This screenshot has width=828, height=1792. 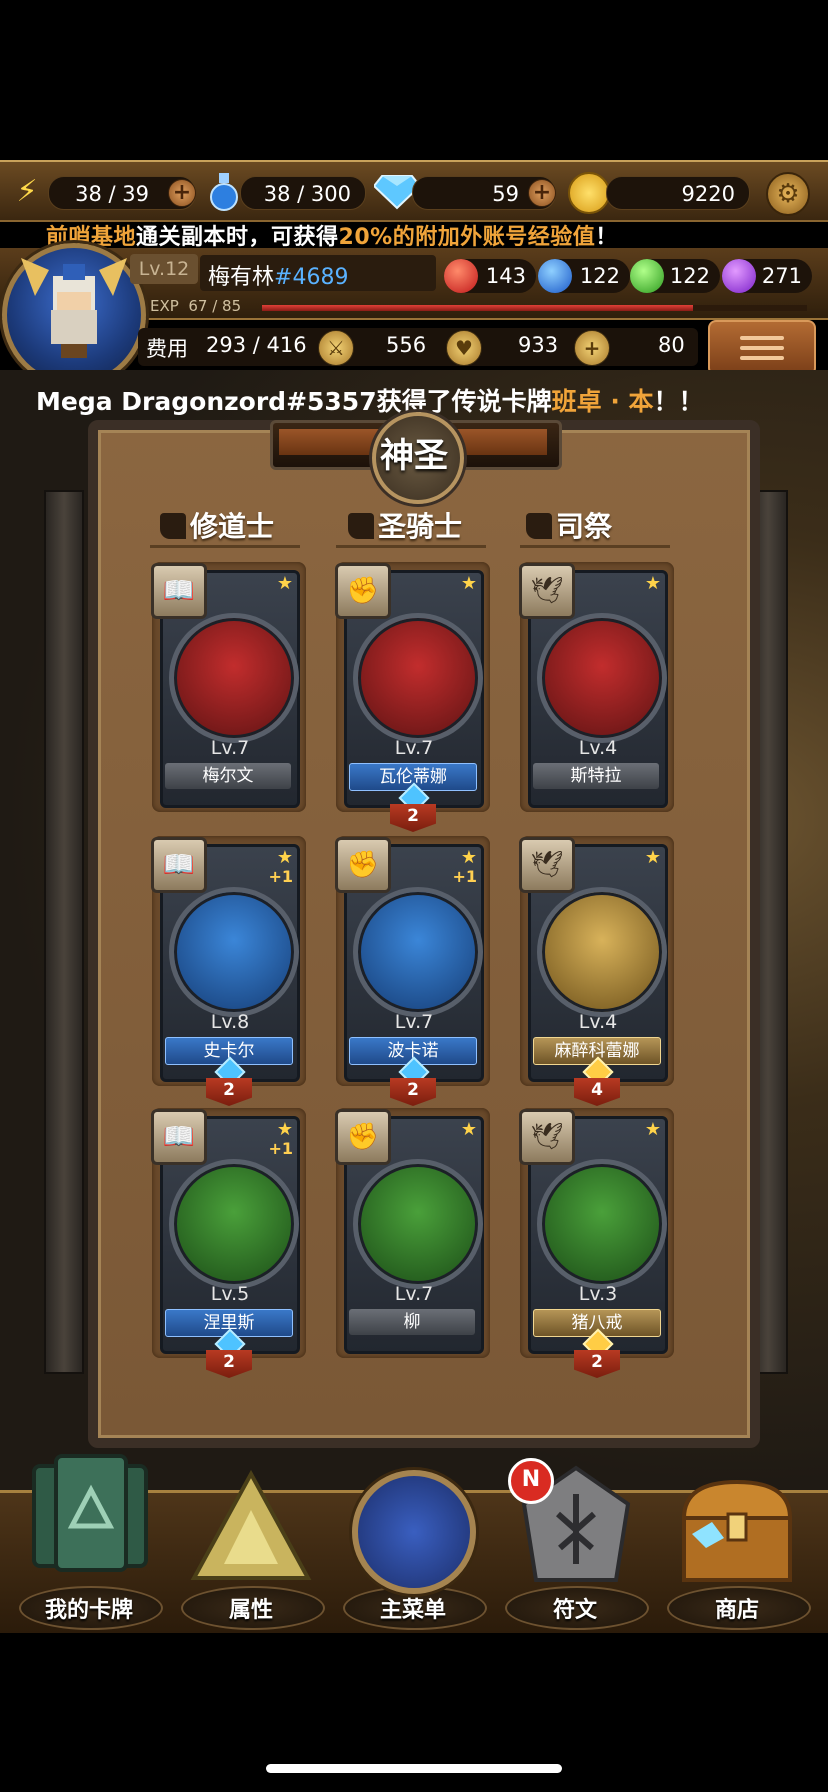 What do you see at coordinates (464, 348) in the screenshot?
I see `heart-icon: ♥` at bounding box center [464, 348].